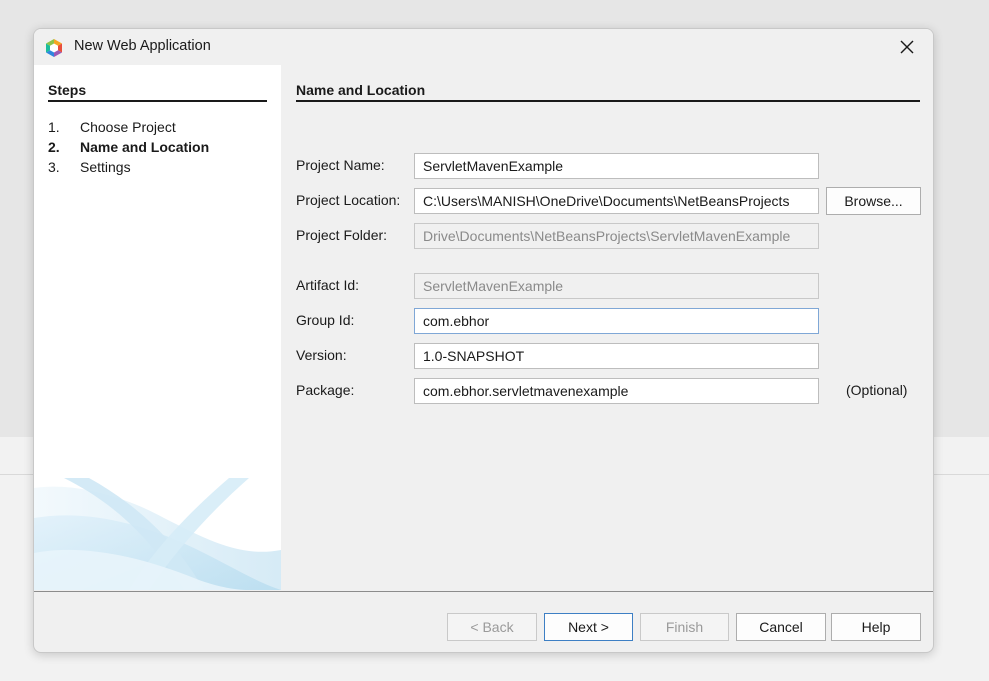 Image resolution: width=989 pixels, height=681 pixels. Describe the element at coordinates (340, 165) in the screenshot. I see `project-name-label: Project Name:` at that location.